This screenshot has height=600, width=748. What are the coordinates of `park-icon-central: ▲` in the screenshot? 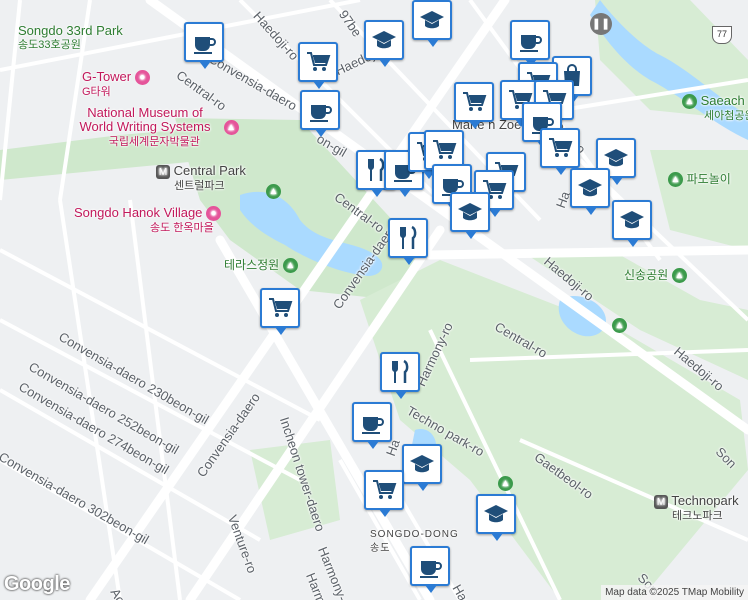 It's located at (273, 192).